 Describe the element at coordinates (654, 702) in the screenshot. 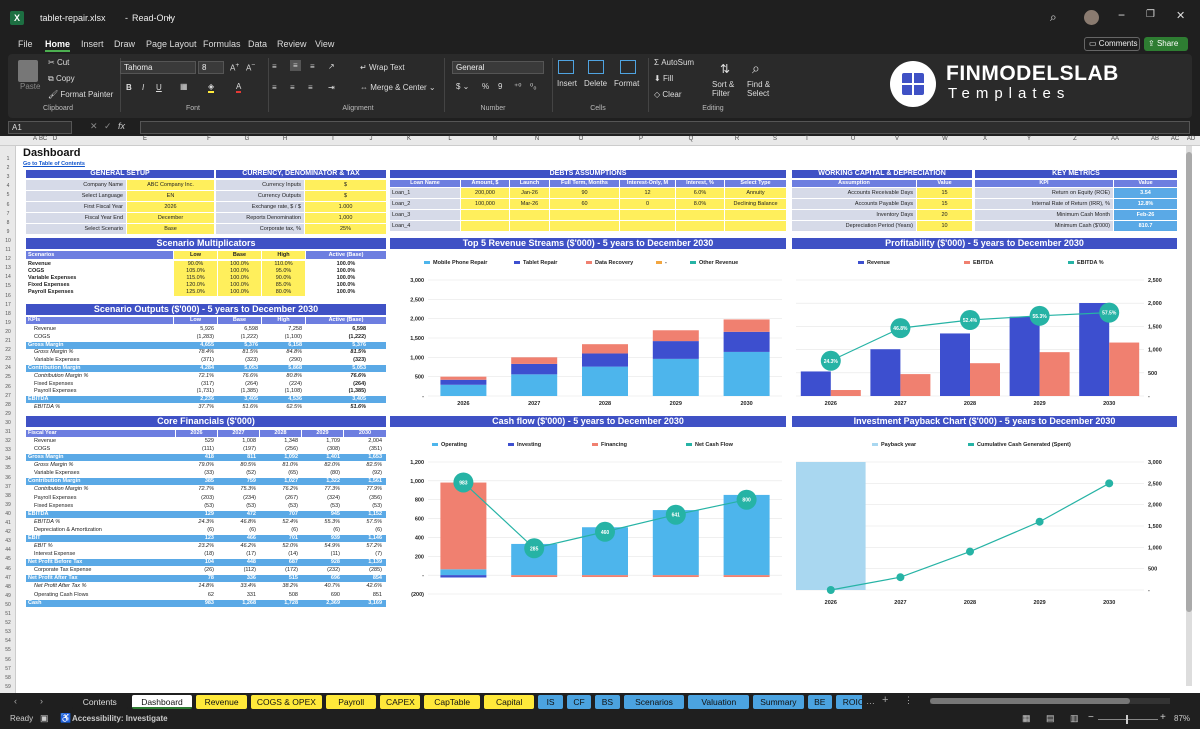

I see `tab-scenarios: Scenarios` at that location.